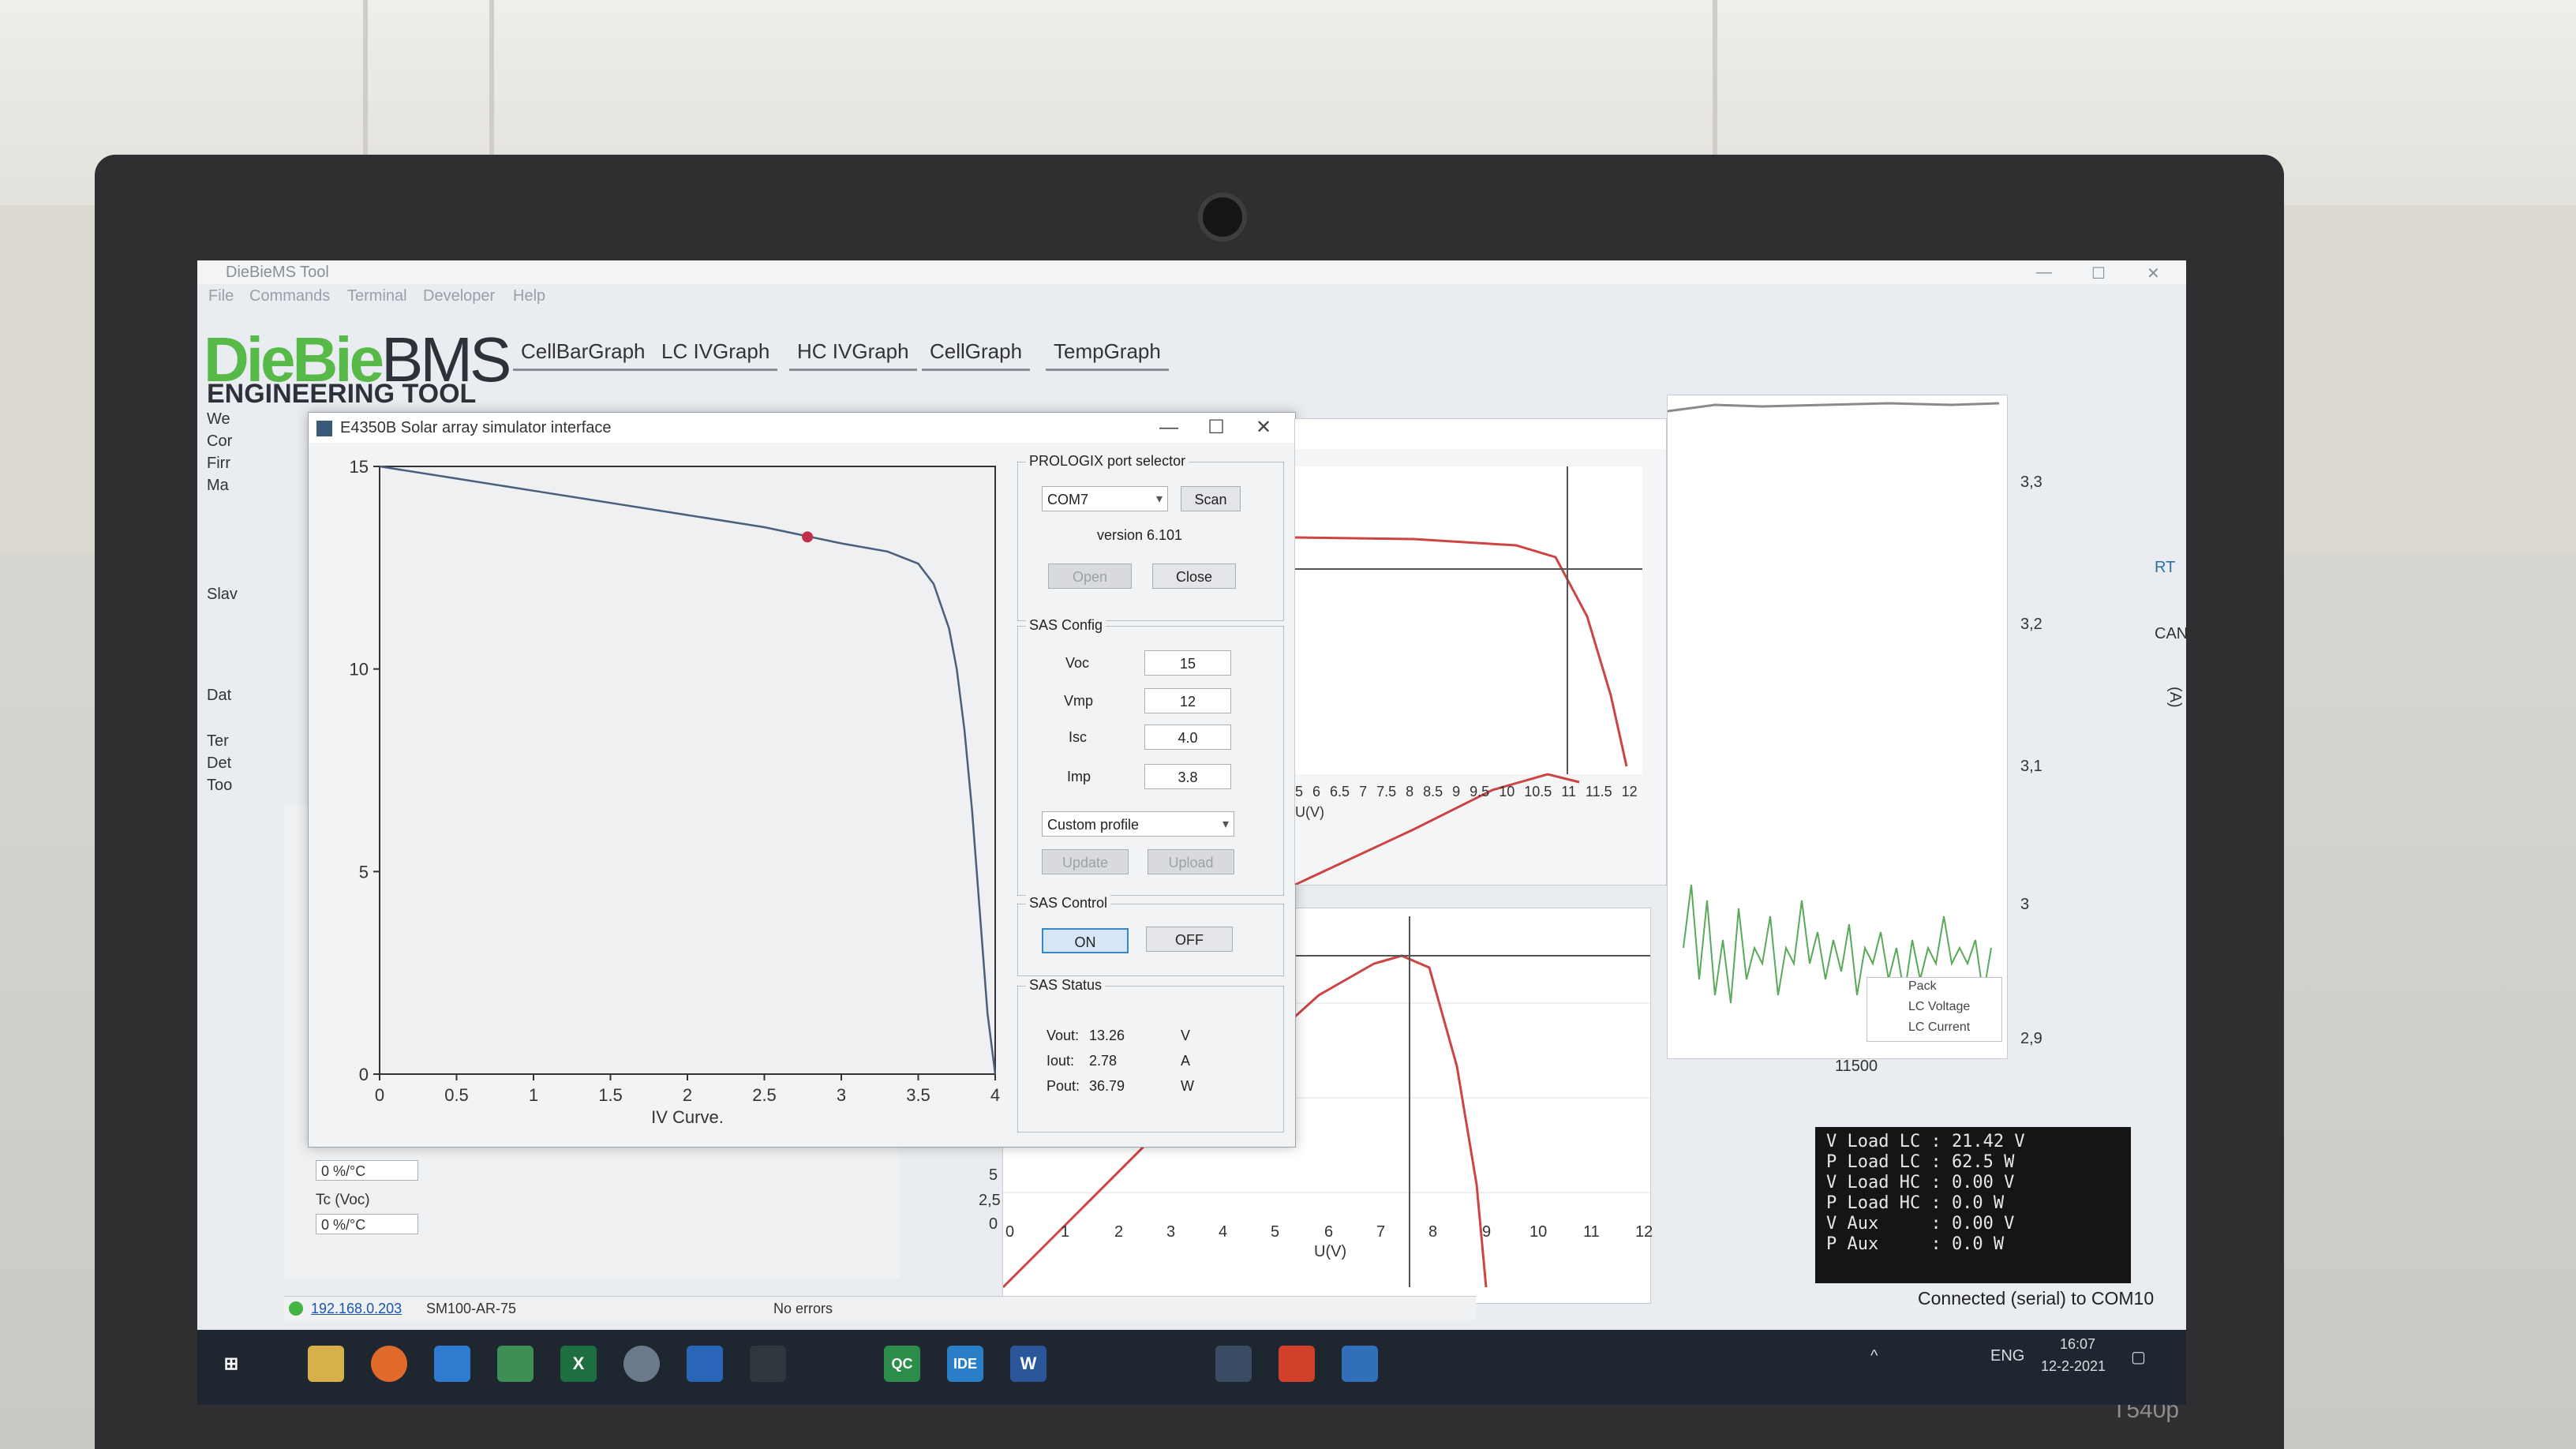 The image size is (2576, 1449). I want to click on menu-terminal: Terminal, so click(377, 296).